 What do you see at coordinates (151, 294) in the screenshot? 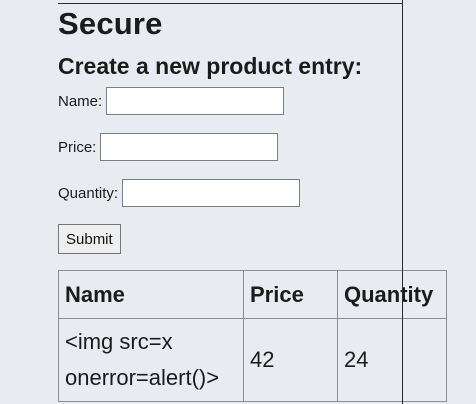
I see `header-name: Name` at bounding box center [151, 294].